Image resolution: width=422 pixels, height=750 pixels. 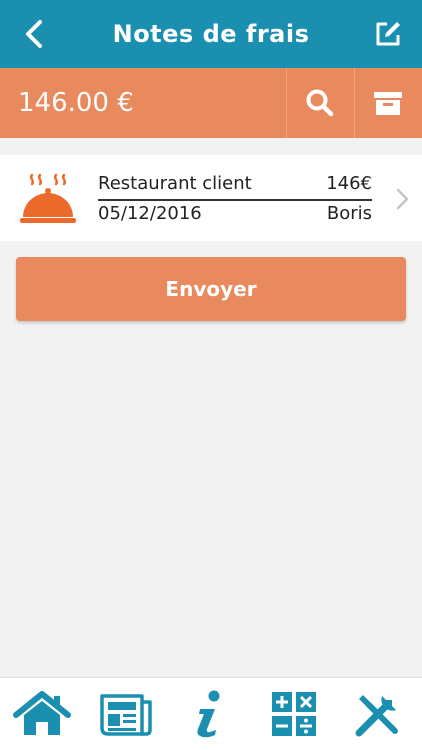 I want to click on expense-date: 05/12/2016, so click(x=150, y=213).